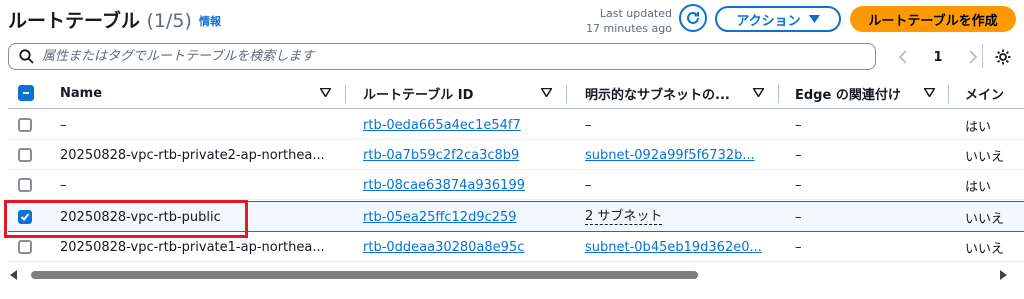 Image resolution: width=1024 pixels, height=299 pixels. I want to click on horizontal-scrollbar, so click(512, 276).